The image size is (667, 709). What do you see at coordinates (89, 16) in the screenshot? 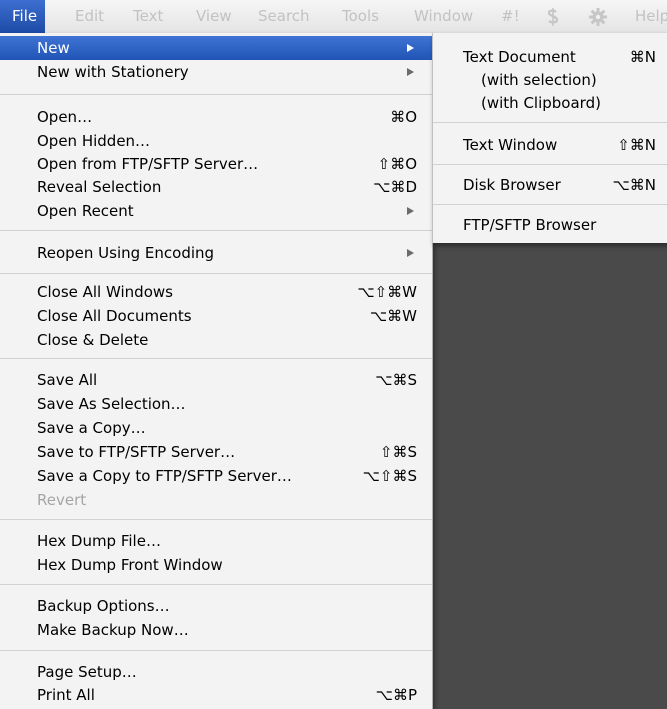
I see `menu-edit: Edit` at bounding box center [89, 16].